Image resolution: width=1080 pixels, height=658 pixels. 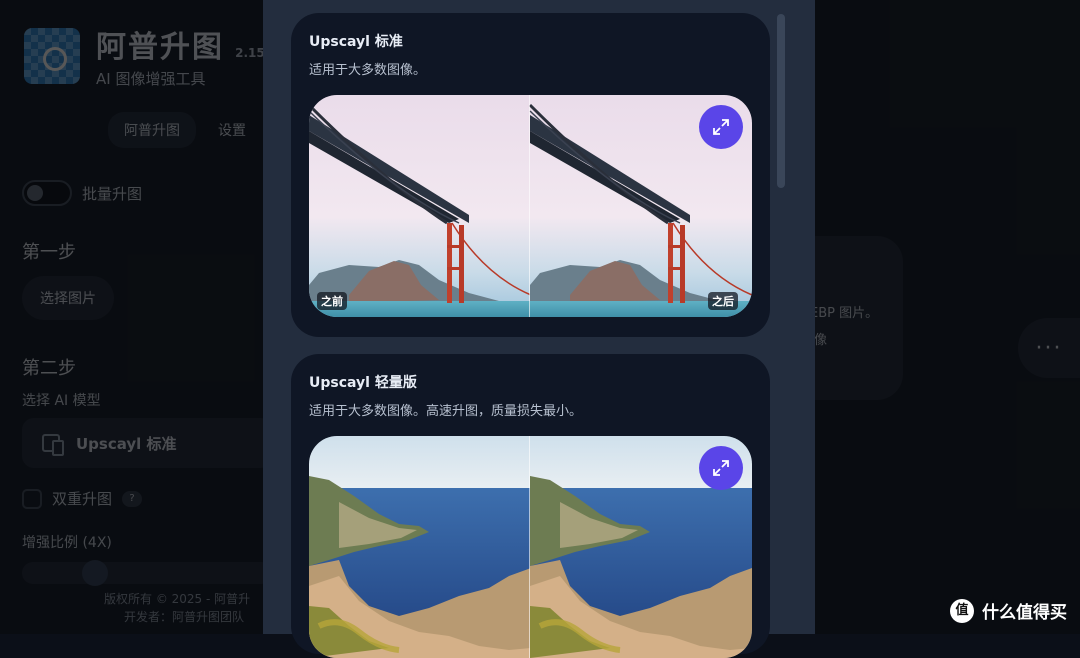 I want to click on before-label: 之前, so click(x=332, y=301).